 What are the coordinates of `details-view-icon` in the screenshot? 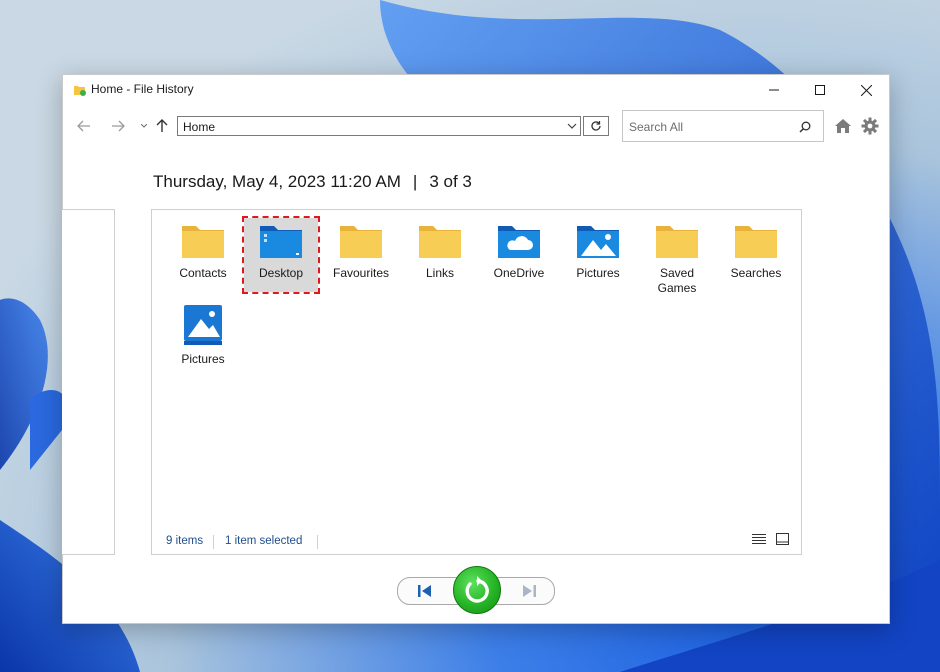 It's located at (759, 541).